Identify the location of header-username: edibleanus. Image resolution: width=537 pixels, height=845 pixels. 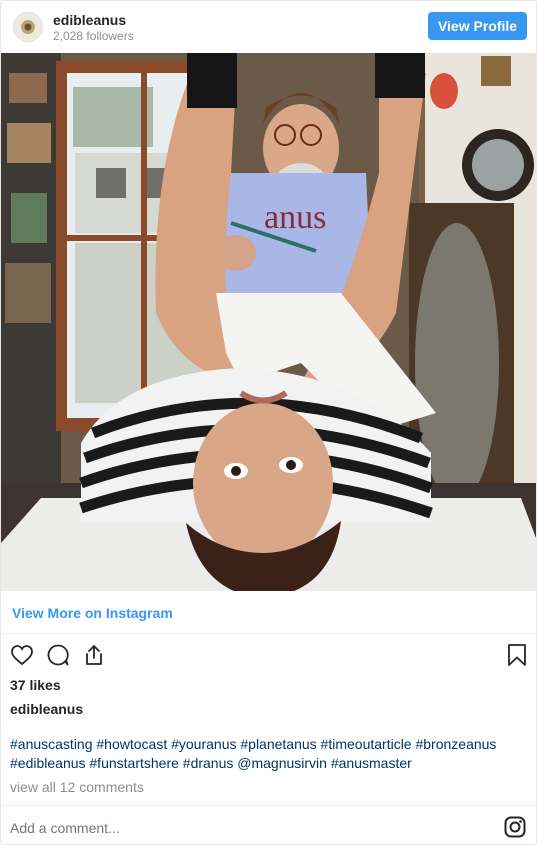
(89, 20).